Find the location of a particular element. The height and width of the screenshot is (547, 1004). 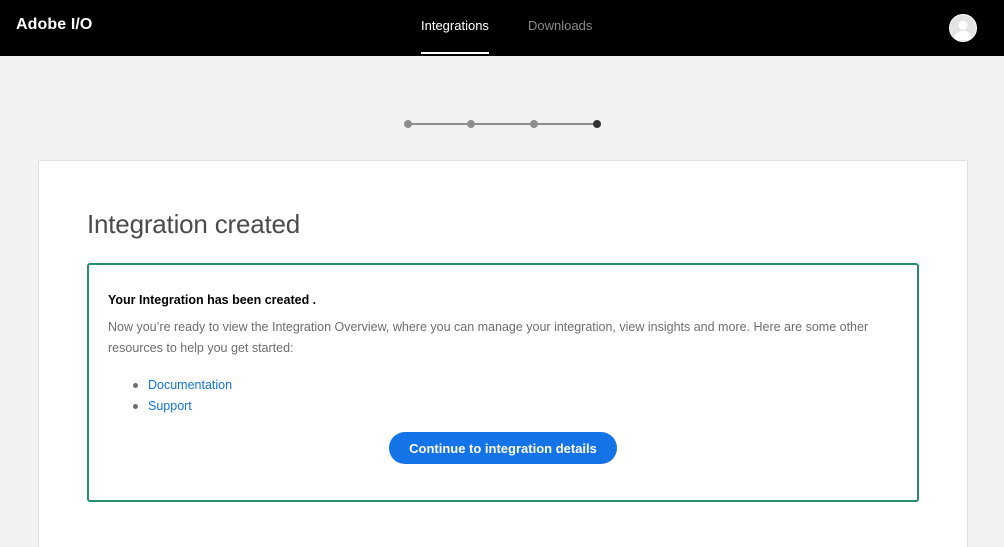

list-item: Documentation is located at coordinates (180, 385).